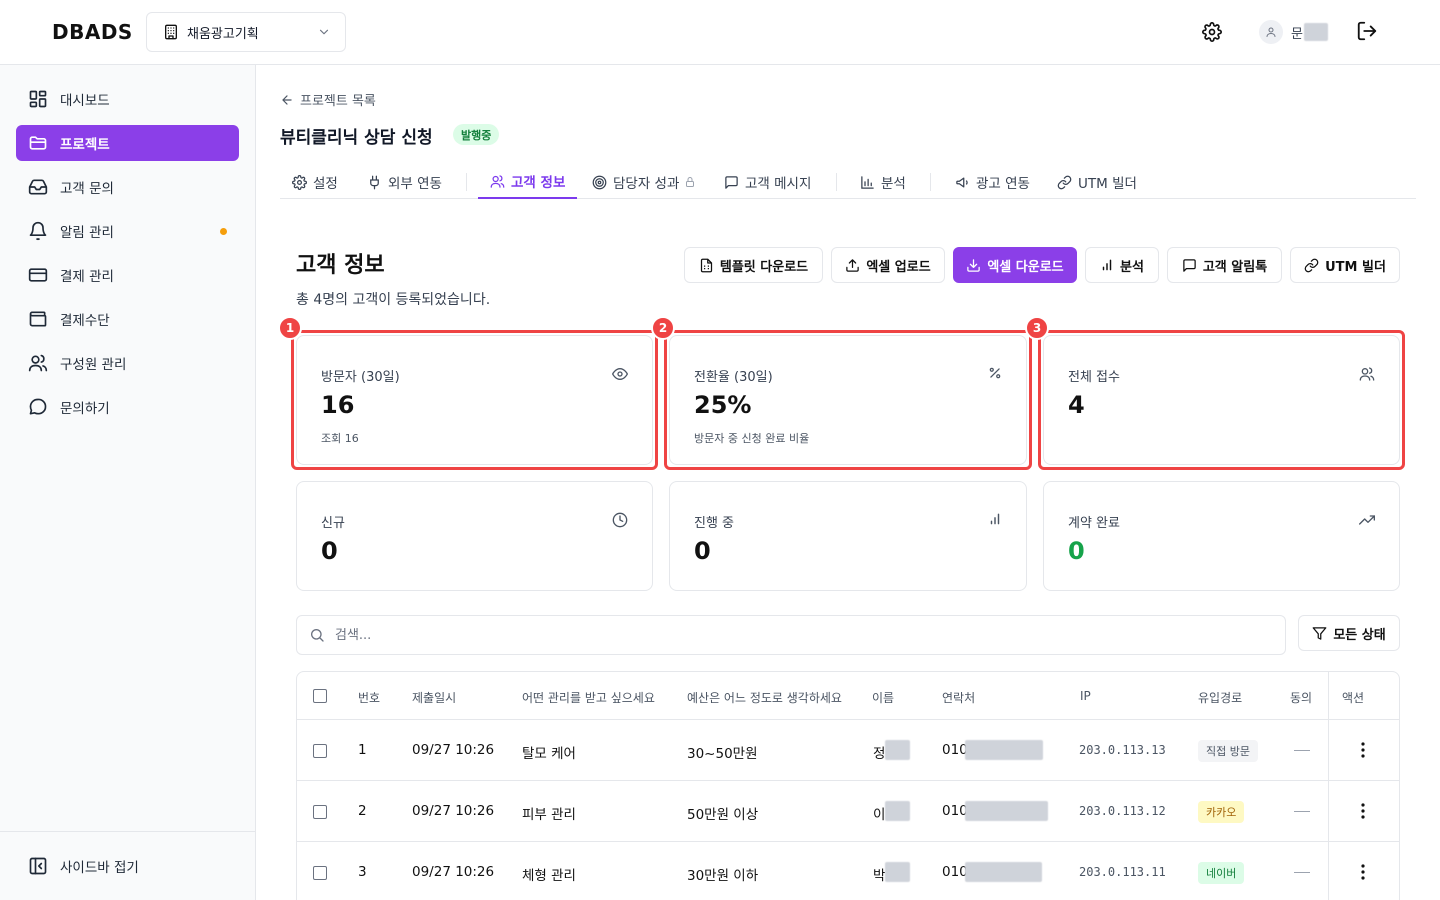 The image size is (1440, 900). Describe the element at coordinates (1085, 696) in the screenshot. I see `column-header-ip: IP` at that location.